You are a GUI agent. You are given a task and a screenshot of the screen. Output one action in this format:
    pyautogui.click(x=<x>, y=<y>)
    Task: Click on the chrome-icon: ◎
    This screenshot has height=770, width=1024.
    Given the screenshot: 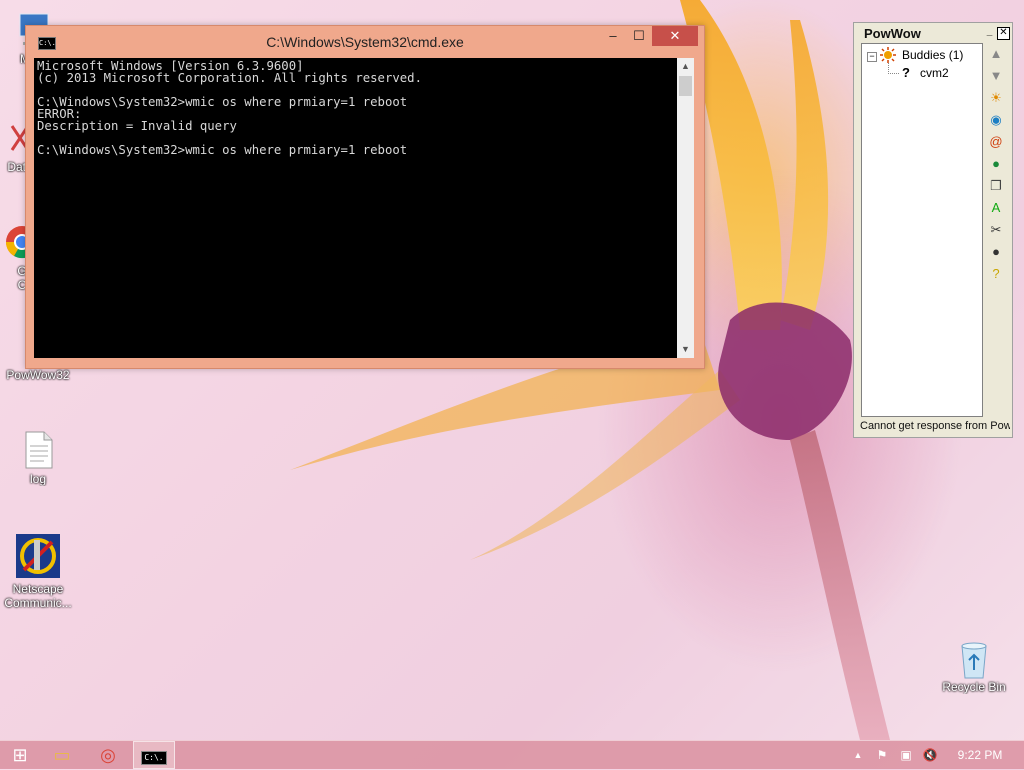 What is the action you would take?
    pyautogui.click(x=108, y=755)
    